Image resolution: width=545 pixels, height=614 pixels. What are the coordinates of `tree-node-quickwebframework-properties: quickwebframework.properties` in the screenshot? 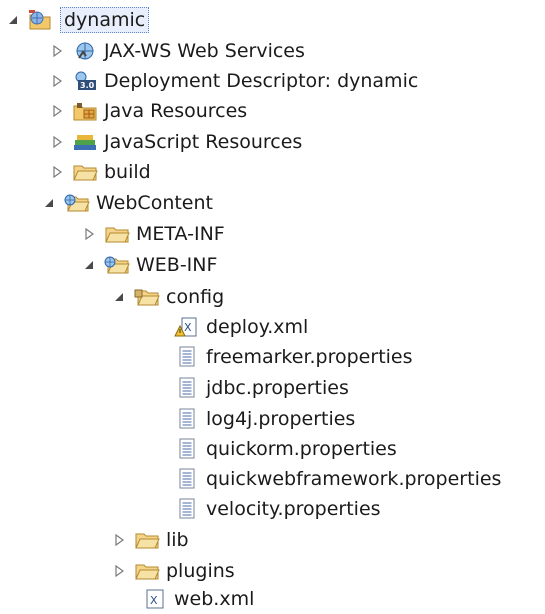 It's located at (337, 479).